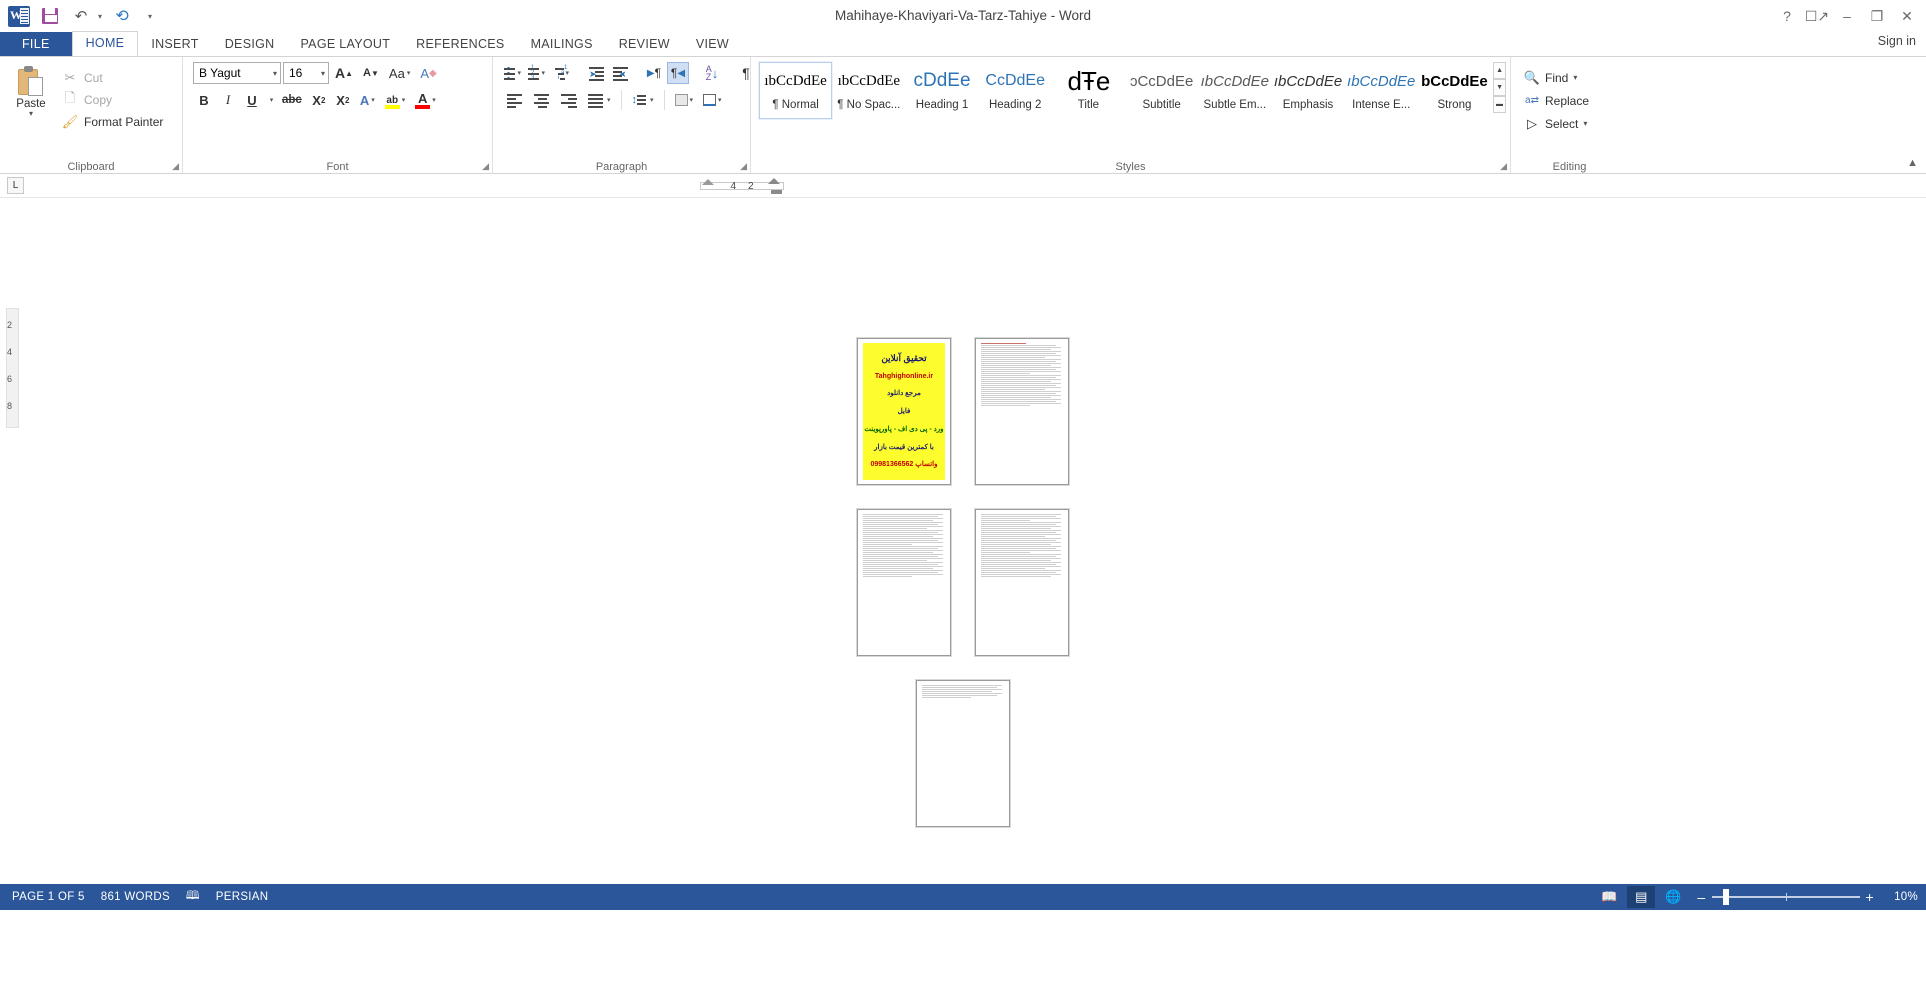 The image size is (1926, 986). Describe the element at coordinates (1907, 16) in the screenshot. I see `close-button: ✕` at that location.